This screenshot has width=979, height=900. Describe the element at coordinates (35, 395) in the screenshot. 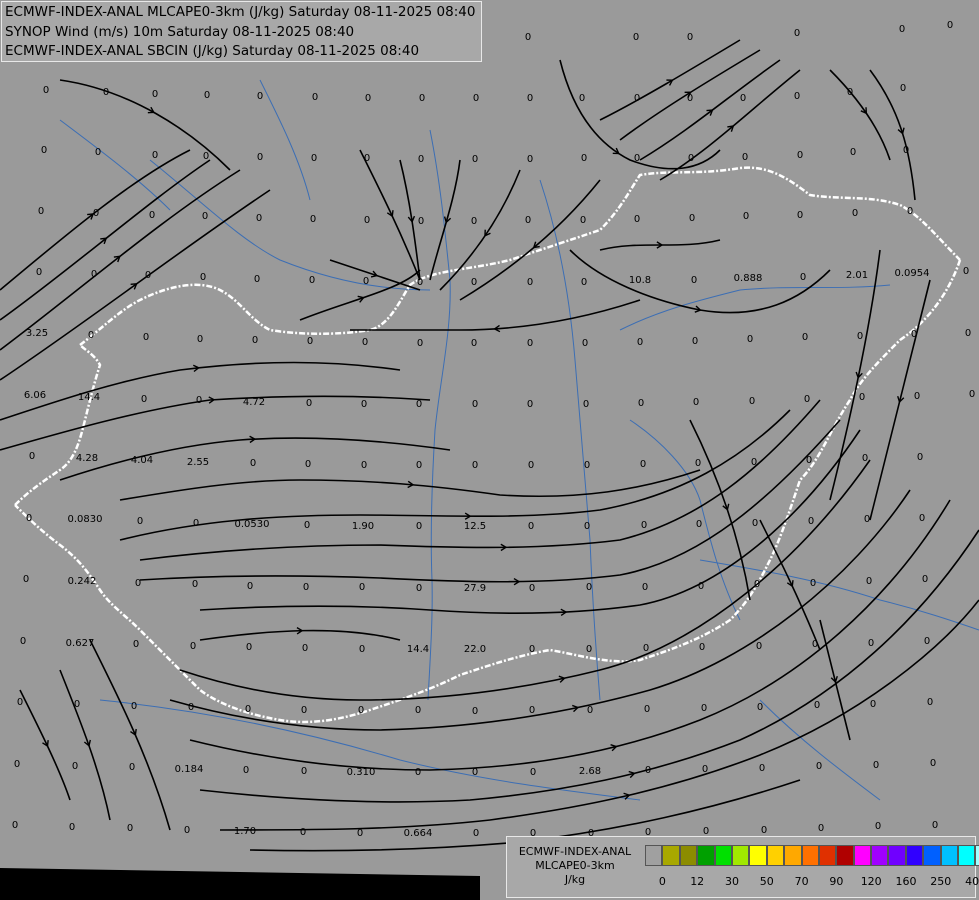

I see `mlcape-value-label: 6.06` at that location.